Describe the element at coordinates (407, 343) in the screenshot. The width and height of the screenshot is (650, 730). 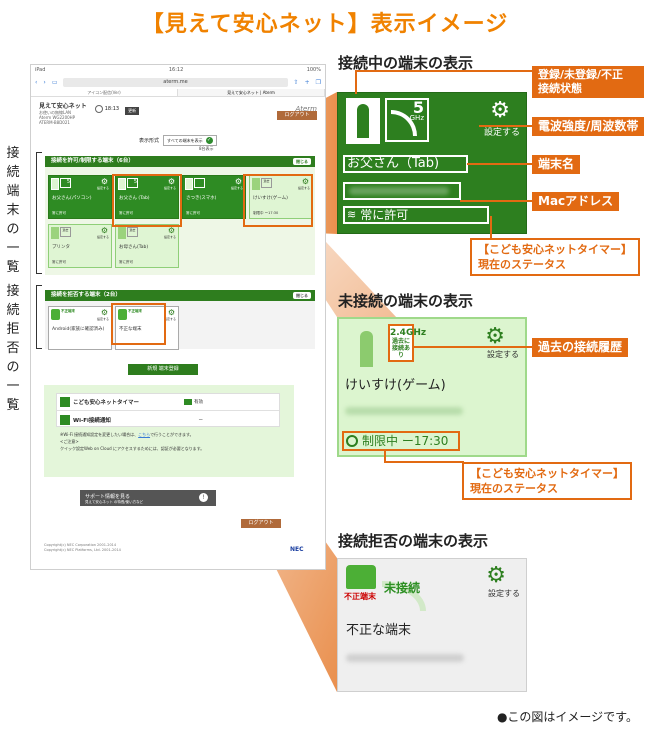
I see `connection-history-icon: 2.4GHz 過去に 接続あり` at that location.